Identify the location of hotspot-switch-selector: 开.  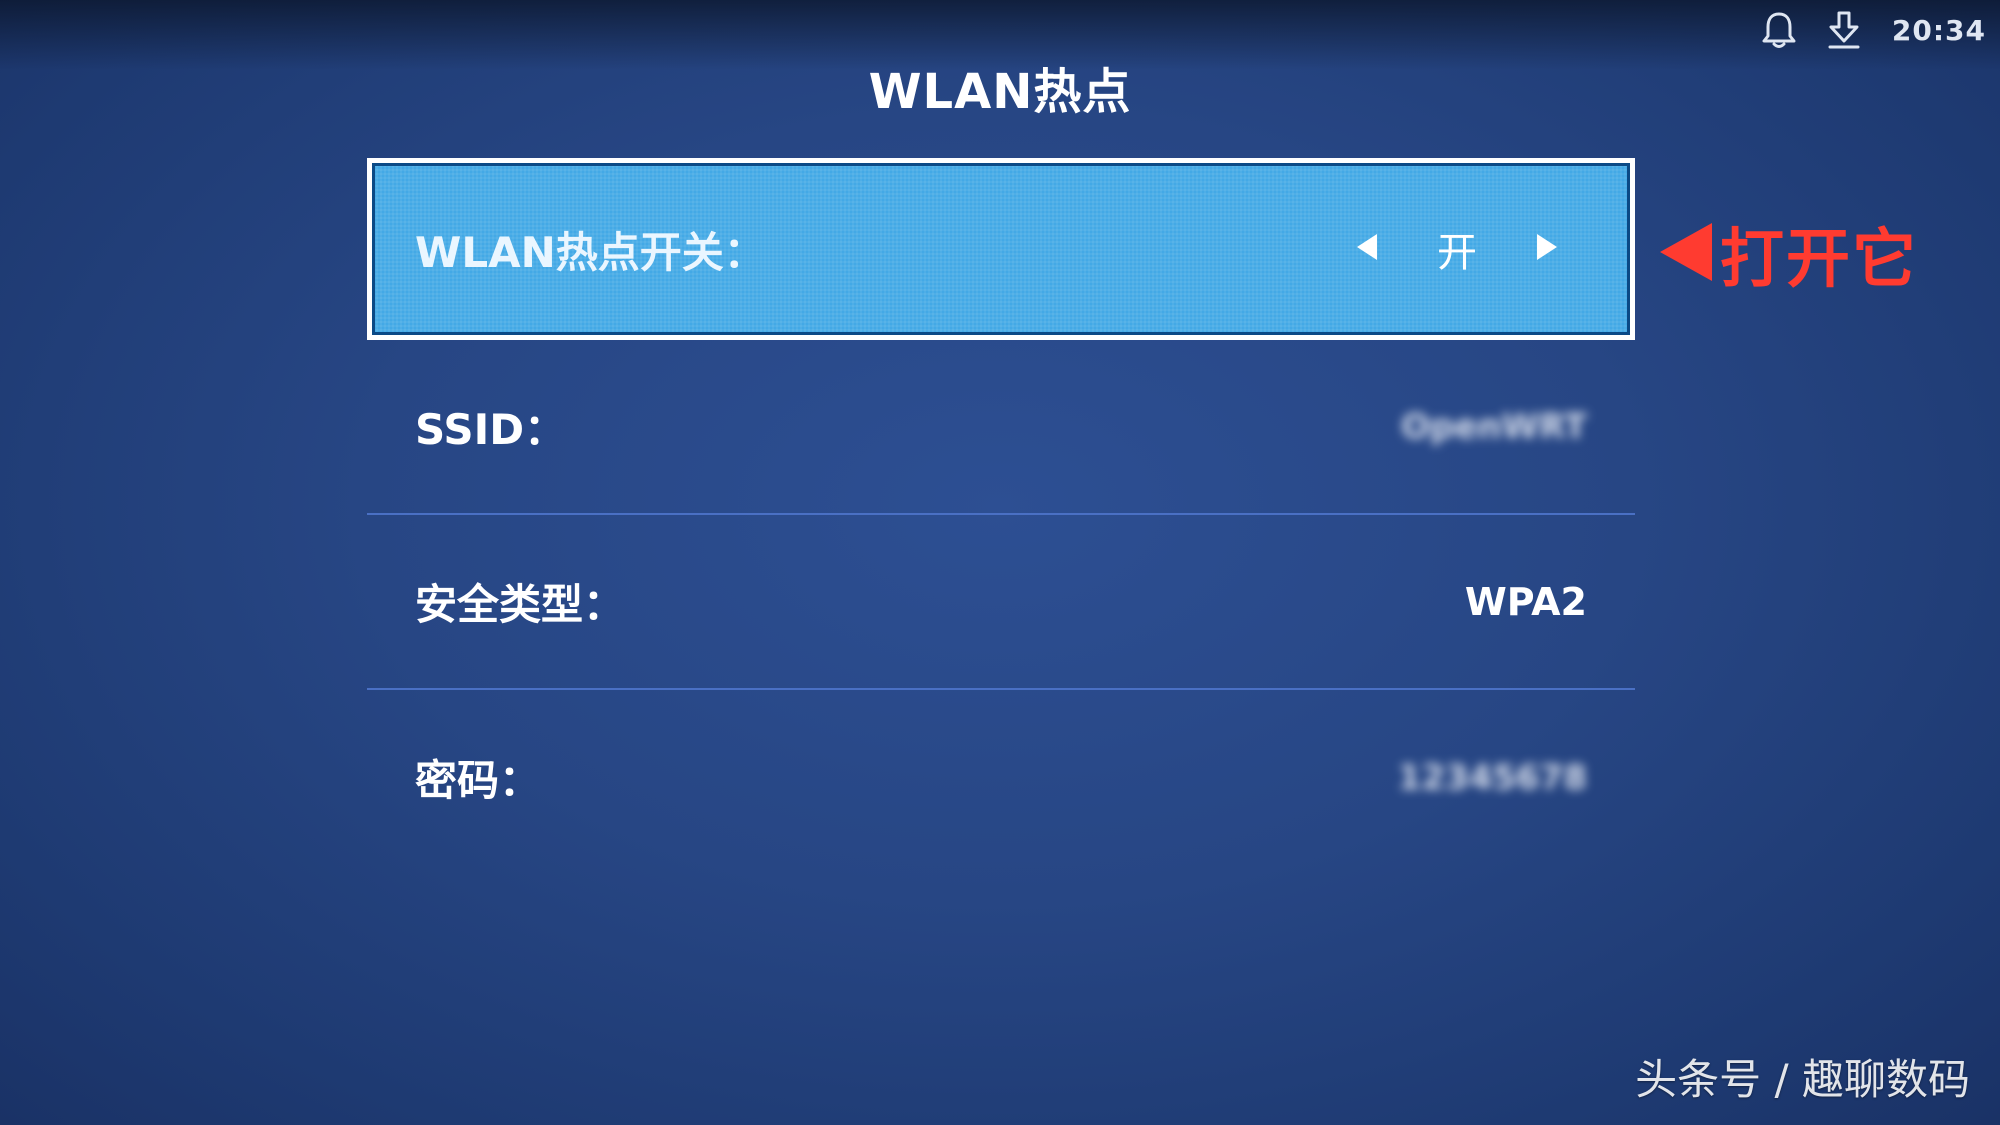
(1457, 249).